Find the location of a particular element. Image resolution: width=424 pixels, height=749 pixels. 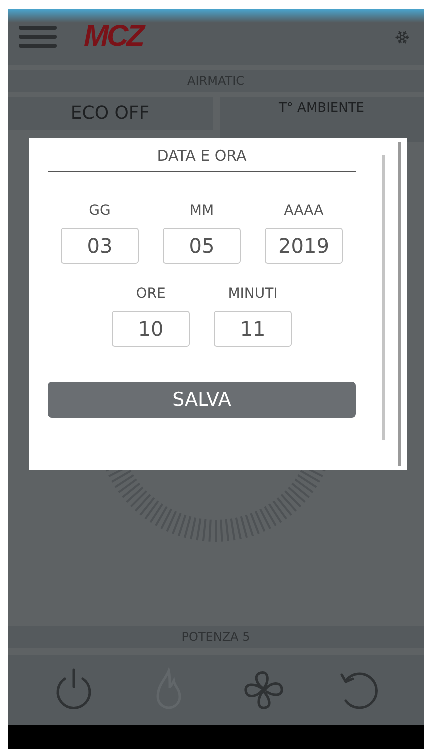

temperature-cell: T° AMBIENTE is located at coordinates (322, 119).